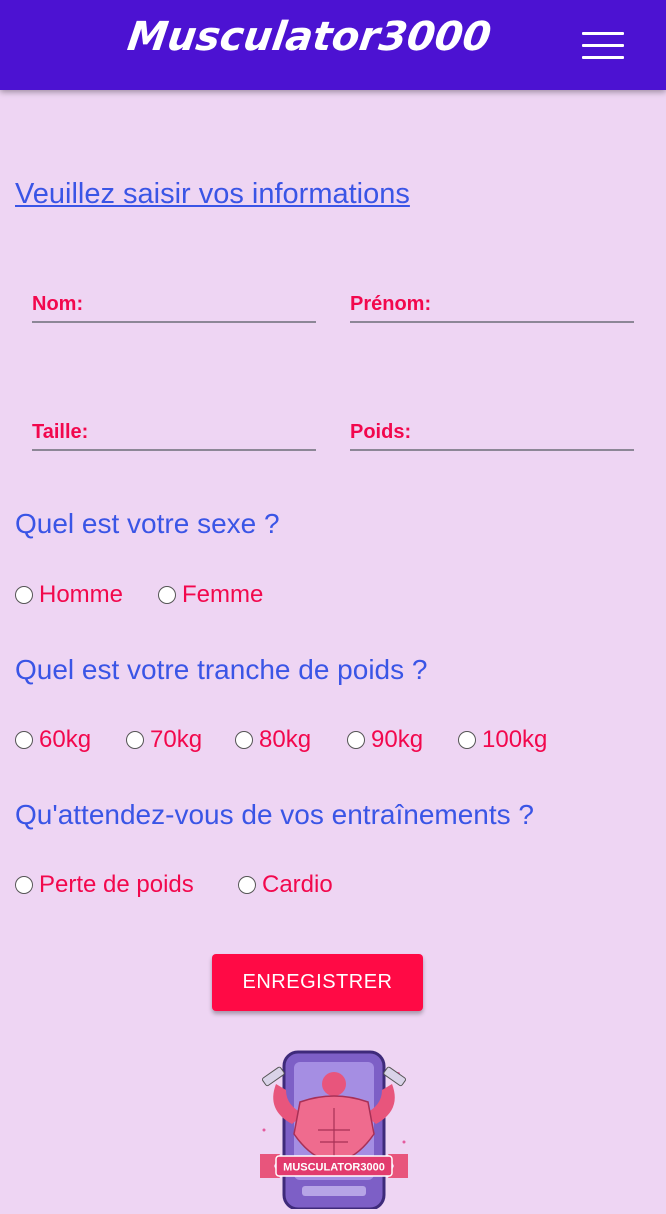 The width and height of the screenshot is (666, 1214). I want to click on hamburger-menu-icon, so click(603, 45).